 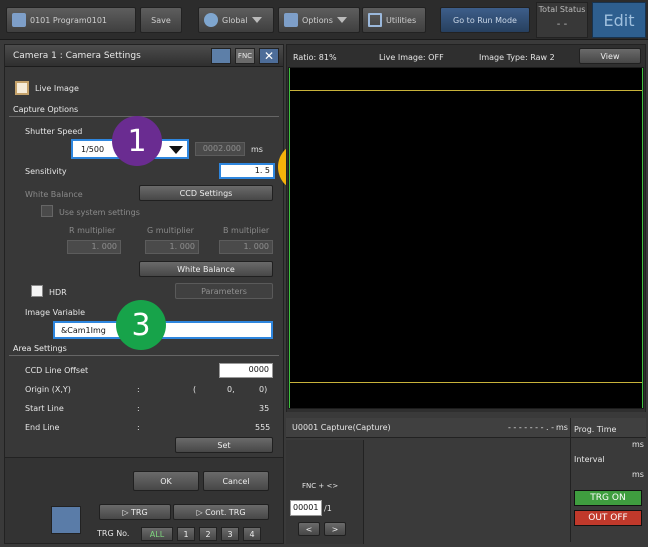 I want to click on set-label: Set, so click(x=224, y=445).